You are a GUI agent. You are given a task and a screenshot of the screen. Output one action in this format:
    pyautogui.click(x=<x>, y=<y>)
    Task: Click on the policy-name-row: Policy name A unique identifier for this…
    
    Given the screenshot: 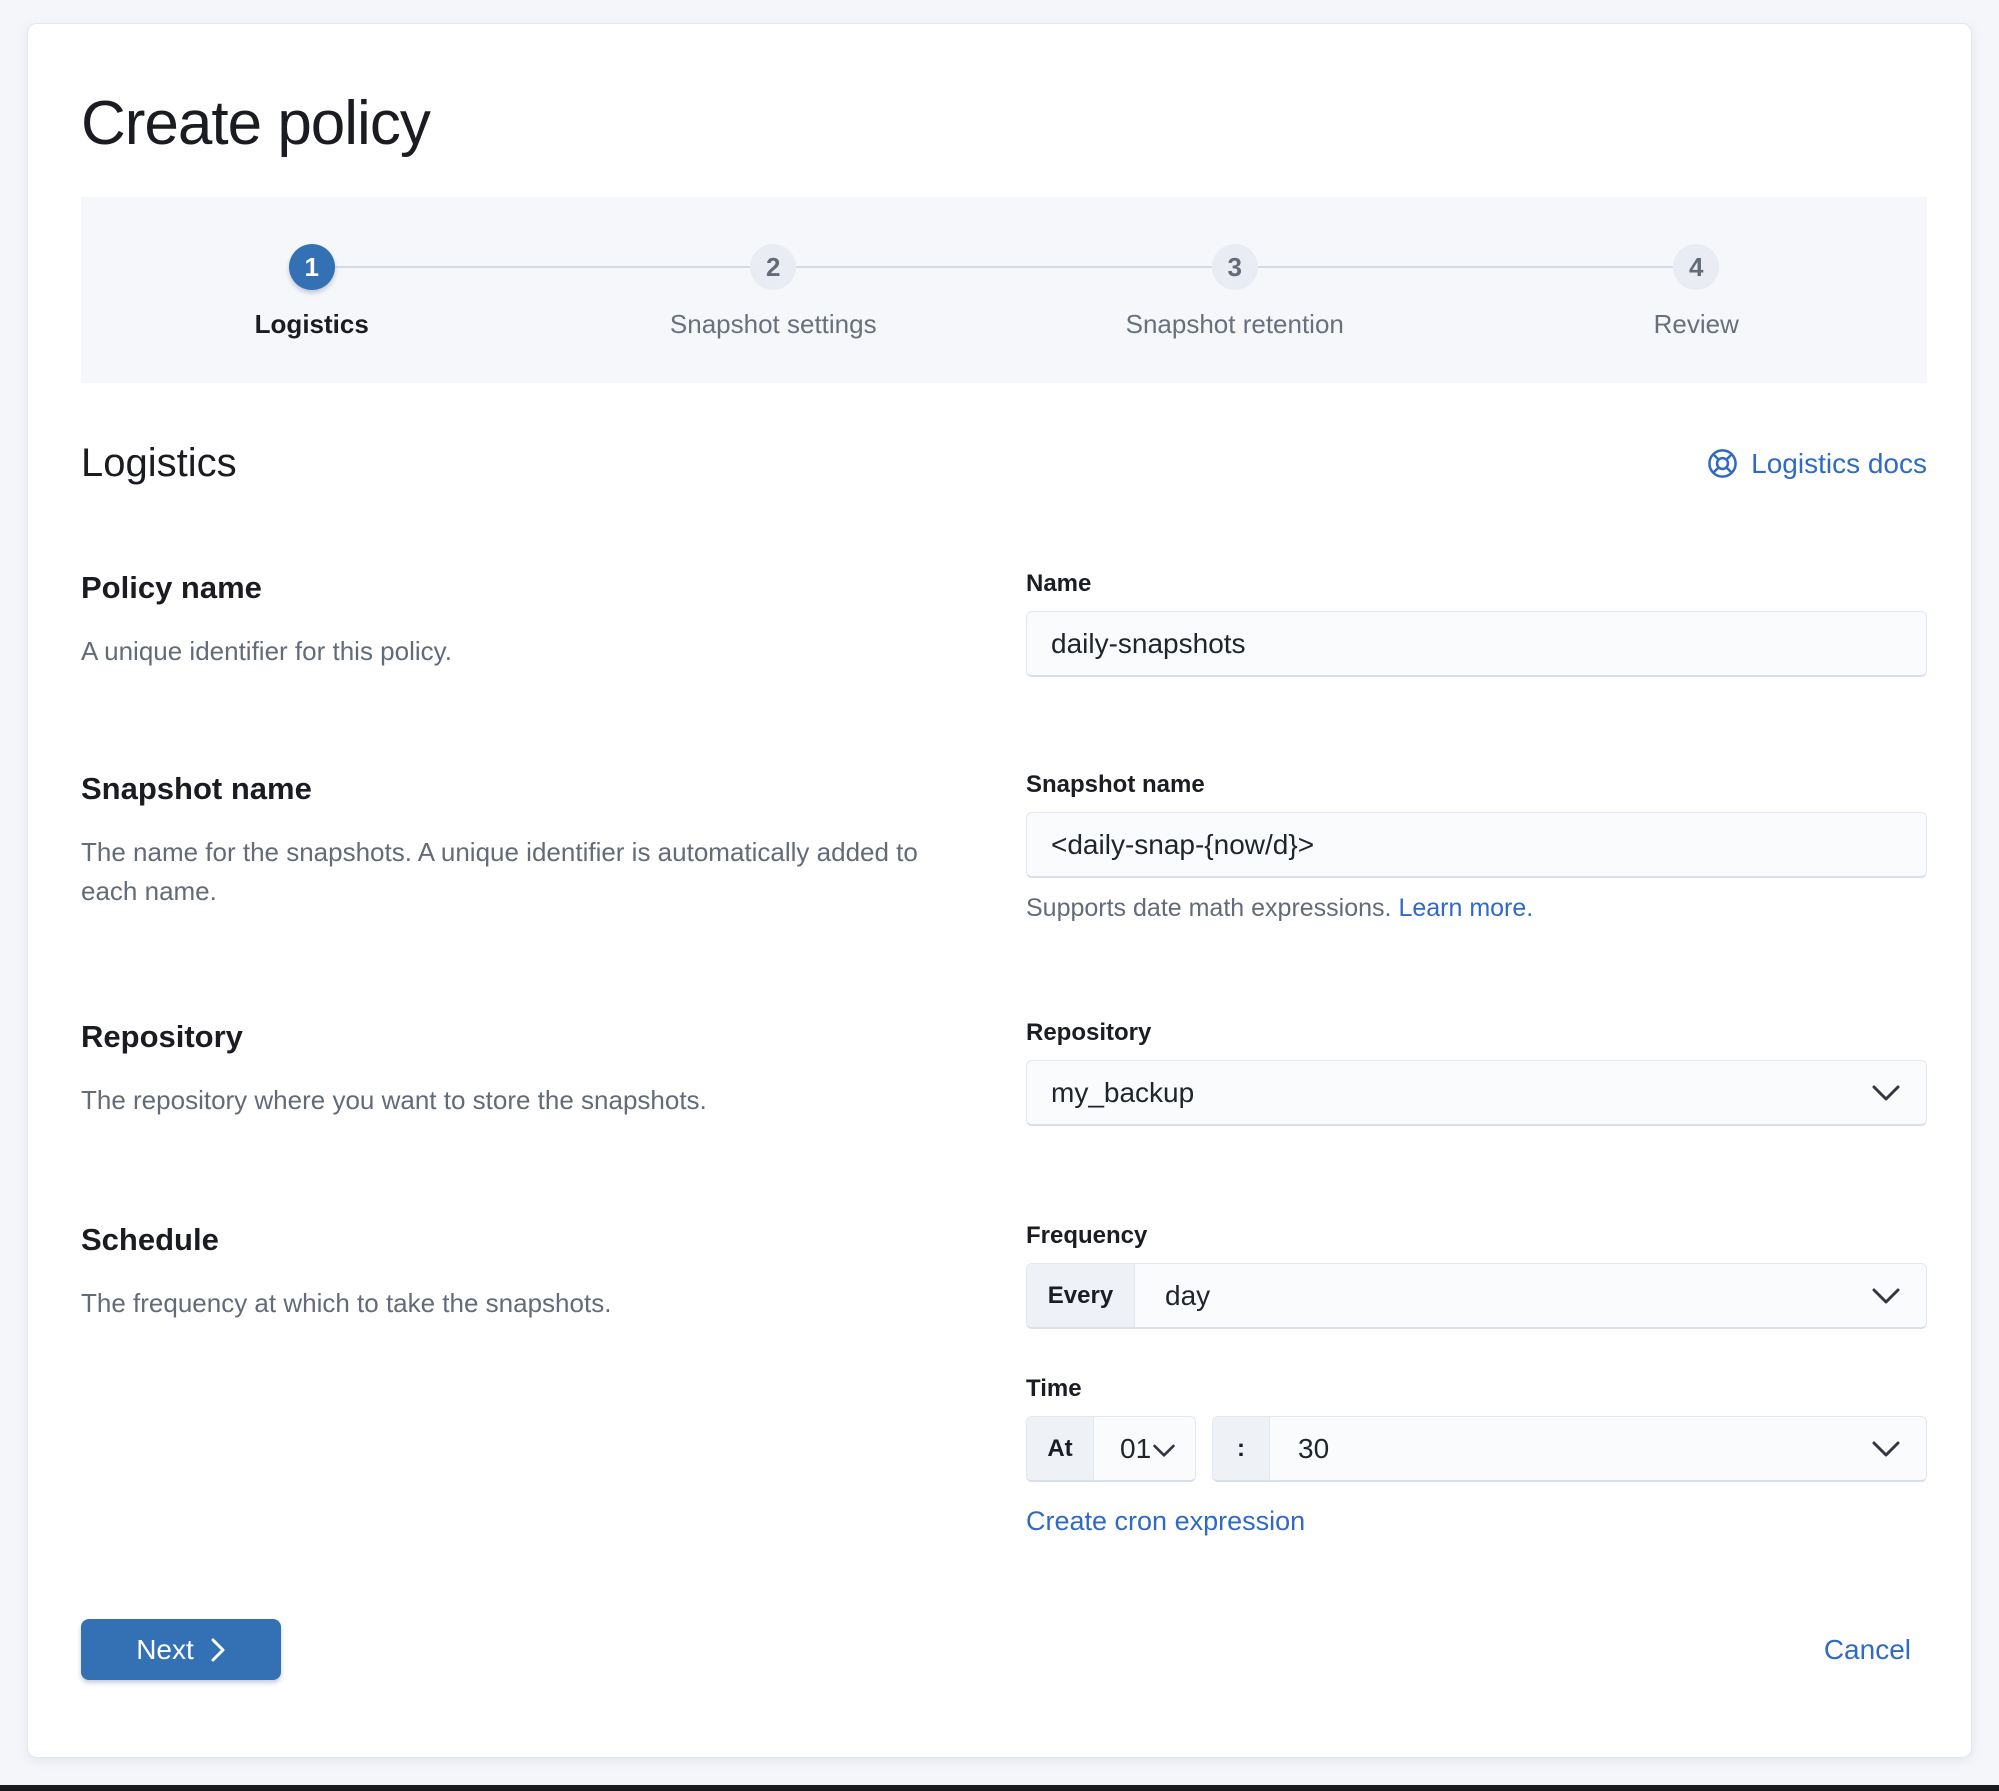 What is the action you would take?
    pyautogui.click(x=1004, y=623)
    